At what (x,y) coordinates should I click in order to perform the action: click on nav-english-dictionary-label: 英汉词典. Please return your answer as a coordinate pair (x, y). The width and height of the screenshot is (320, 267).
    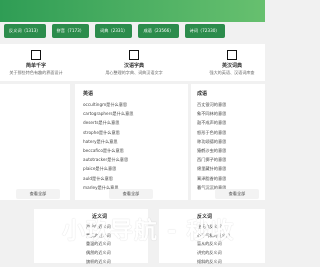
    Looking at the image, I should click on (231, 66).